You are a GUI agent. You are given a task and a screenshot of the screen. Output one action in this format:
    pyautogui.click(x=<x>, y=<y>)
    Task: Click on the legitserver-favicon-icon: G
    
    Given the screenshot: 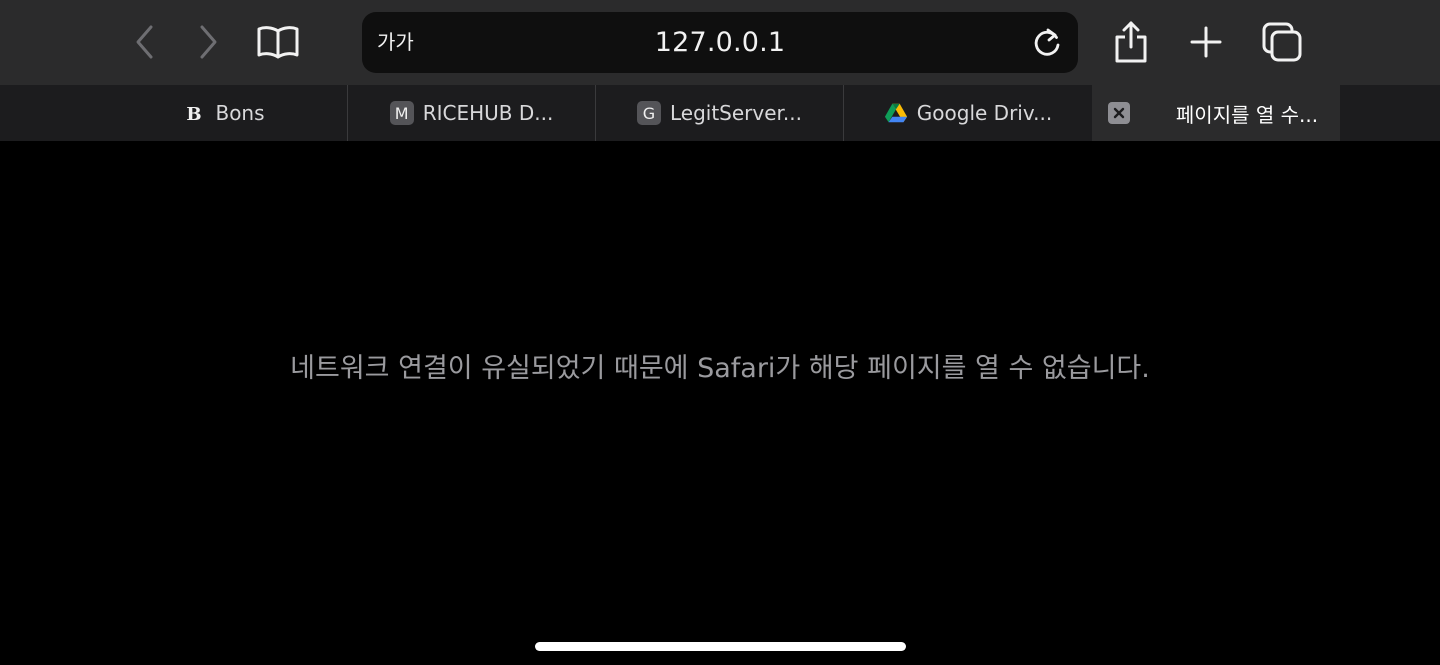 What is the action you would take?
    pyautogui.click(x=648, y=113)
    